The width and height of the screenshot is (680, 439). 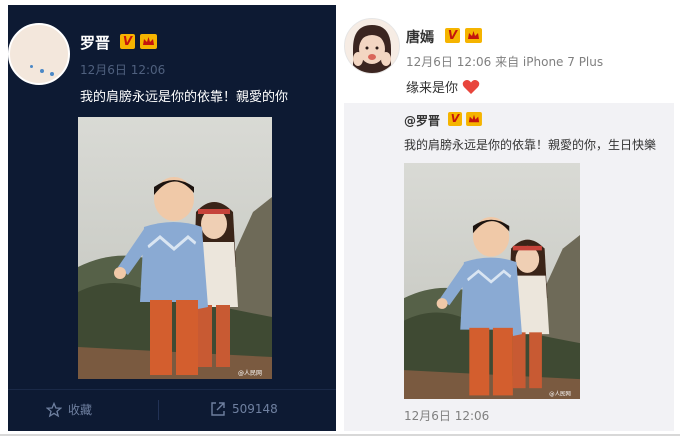 What do you see at coordinates (340, 435) in the screenshot?
I see `bottom-divider` at bounding box center [340, 435].